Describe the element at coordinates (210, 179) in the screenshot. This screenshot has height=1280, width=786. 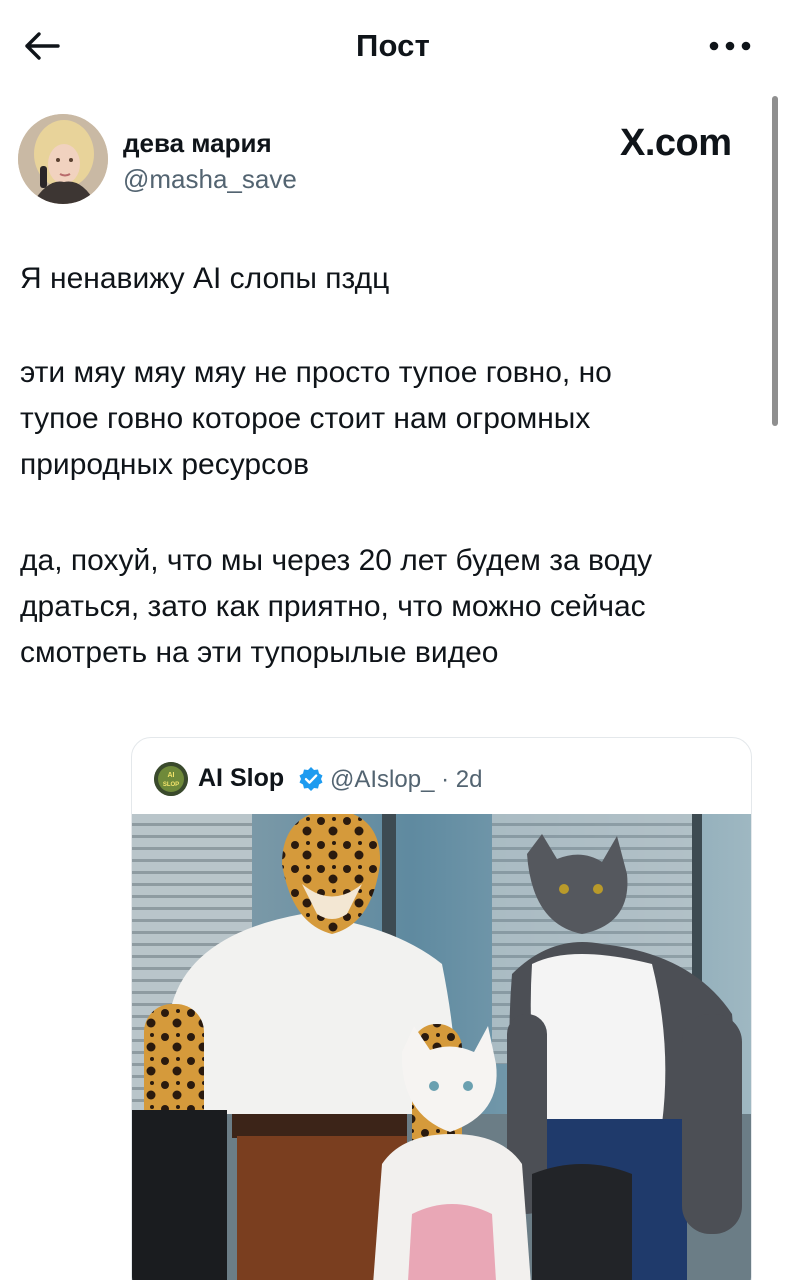
I see `author-handle: @masha_save` at that location.